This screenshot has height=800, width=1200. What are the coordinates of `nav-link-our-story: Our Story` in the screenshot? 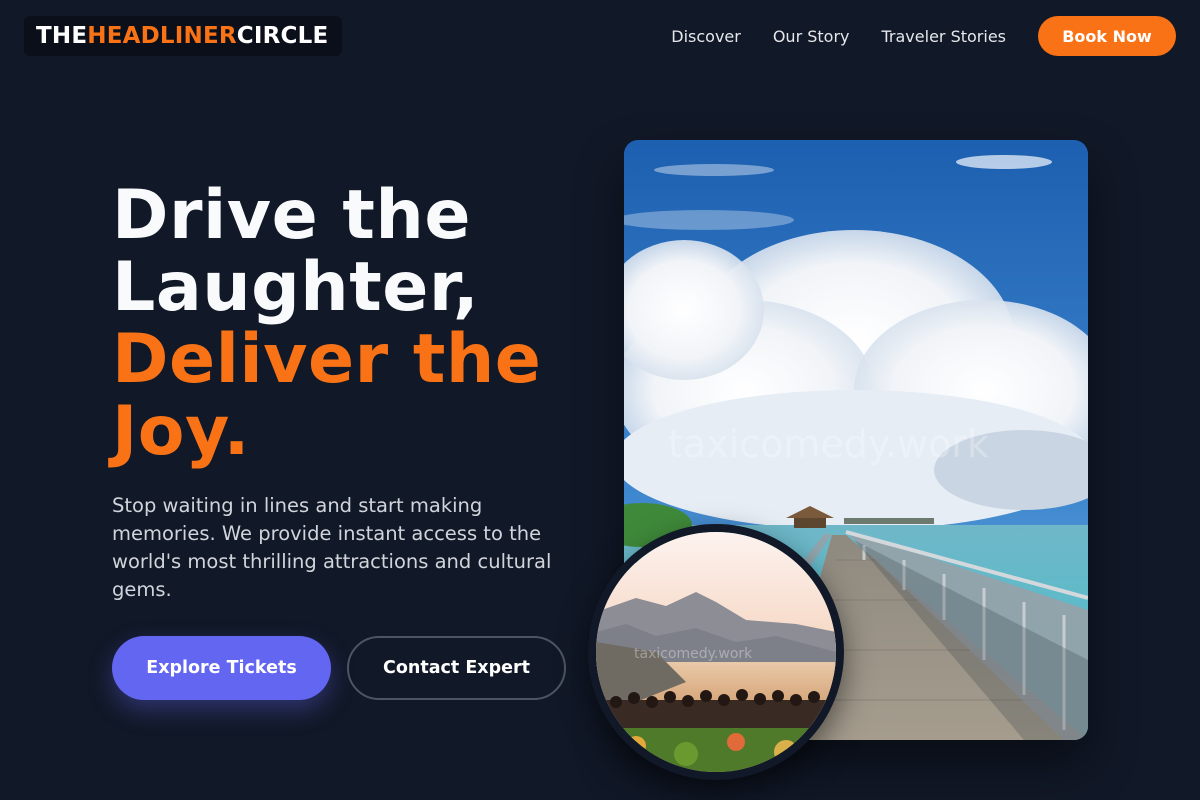 It's located at (811, 36).